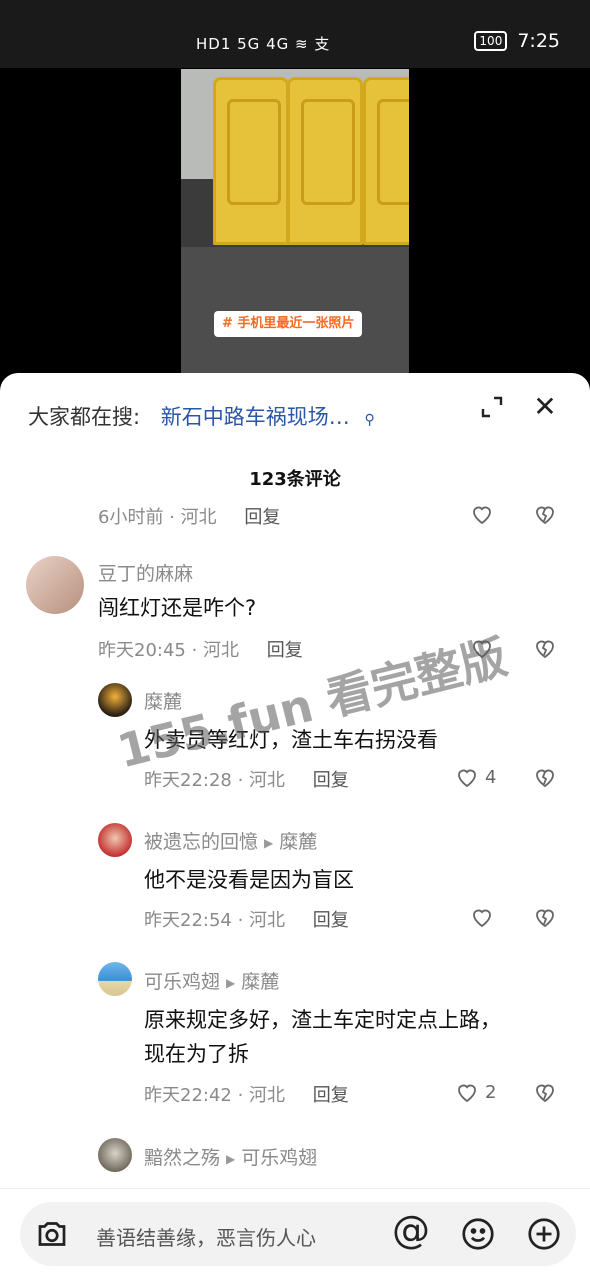 Image resolution: width=590 pixels, height=1281 pixels. I want to click on close-icon: ✕, so click(545, 407).